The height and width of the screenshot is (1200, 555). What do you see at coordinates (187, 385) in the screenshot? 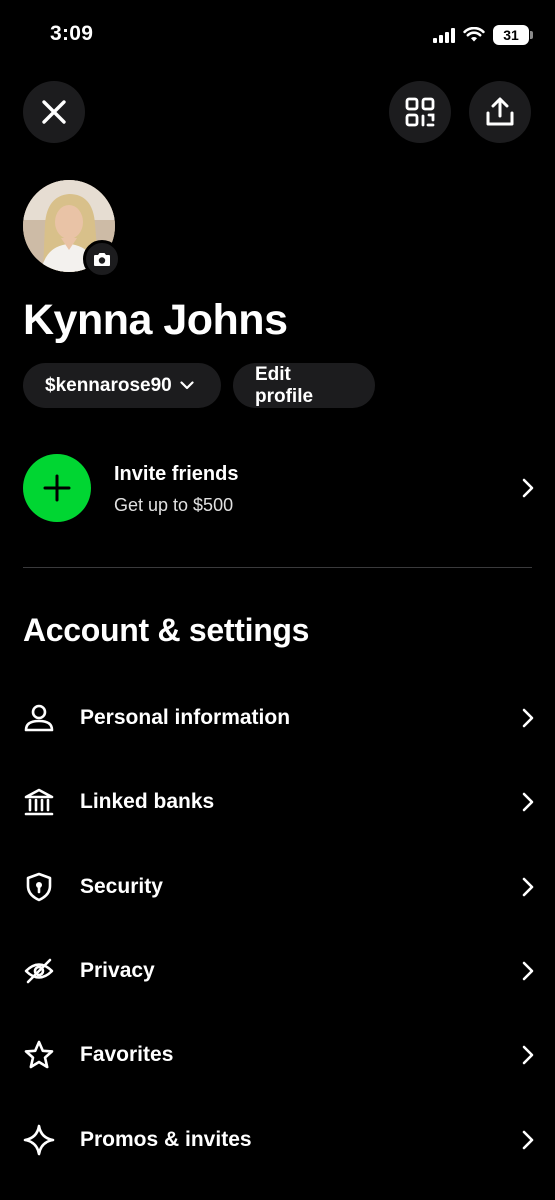
I see `chevron-down-icon` at bounding box center [187, 385].